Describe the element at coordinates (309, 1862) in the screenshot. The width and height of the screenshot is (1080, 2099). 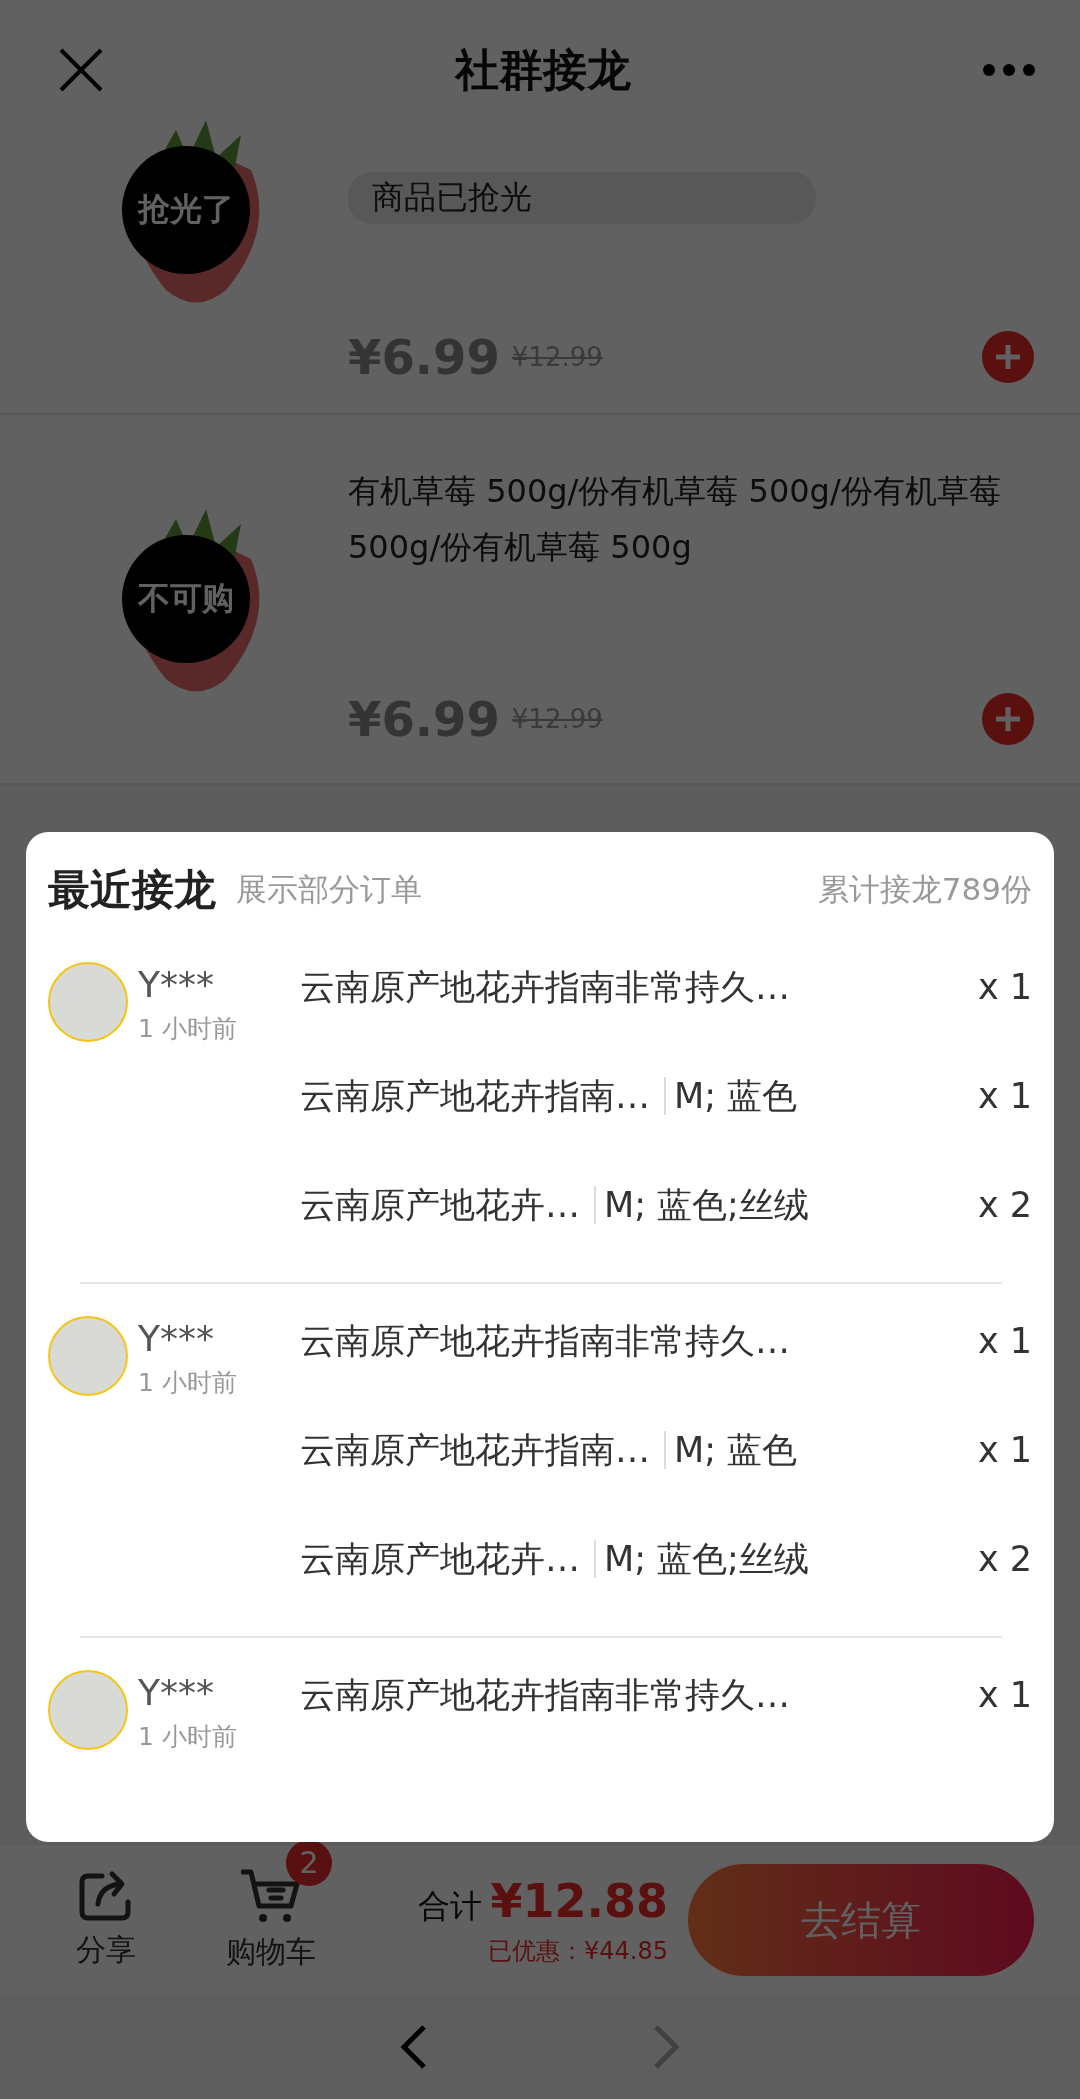
I see `cart-count-badge: 2` at that location.